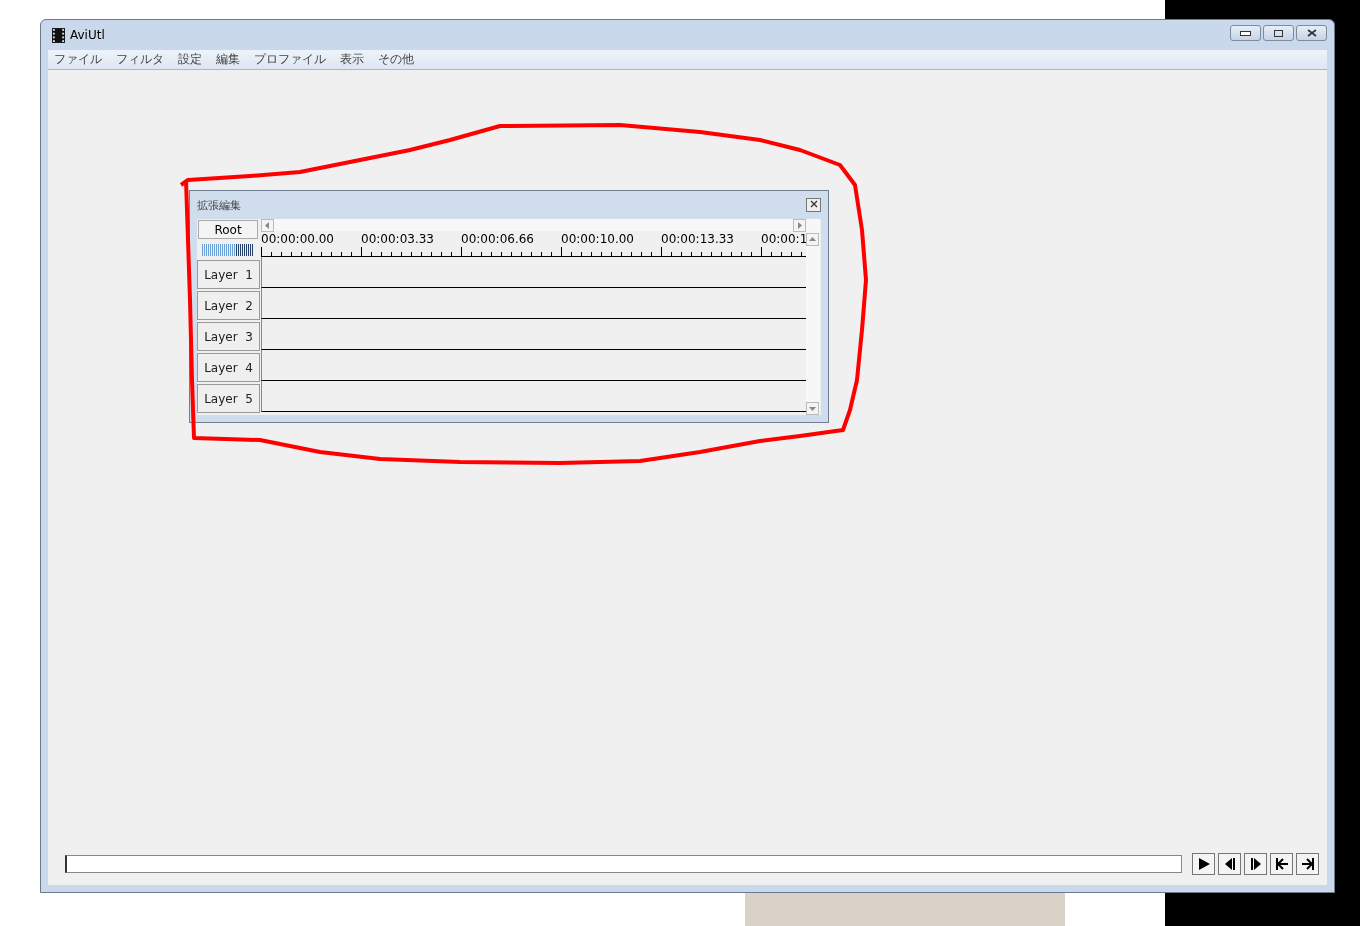  I want to click on time-label: 00:00:13.33, so click(698, 239).